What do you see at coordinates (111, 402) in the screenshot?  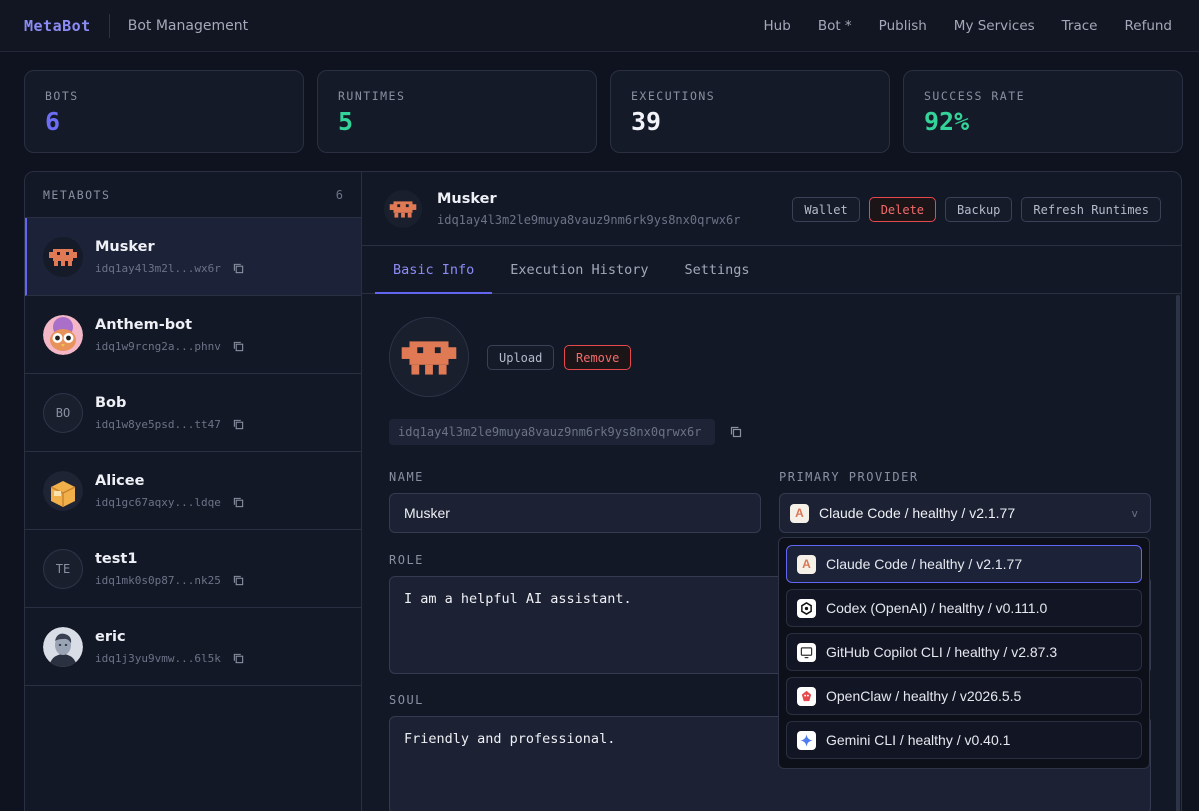 I see `bot-name: Bob` at bounding box center [111, 402].